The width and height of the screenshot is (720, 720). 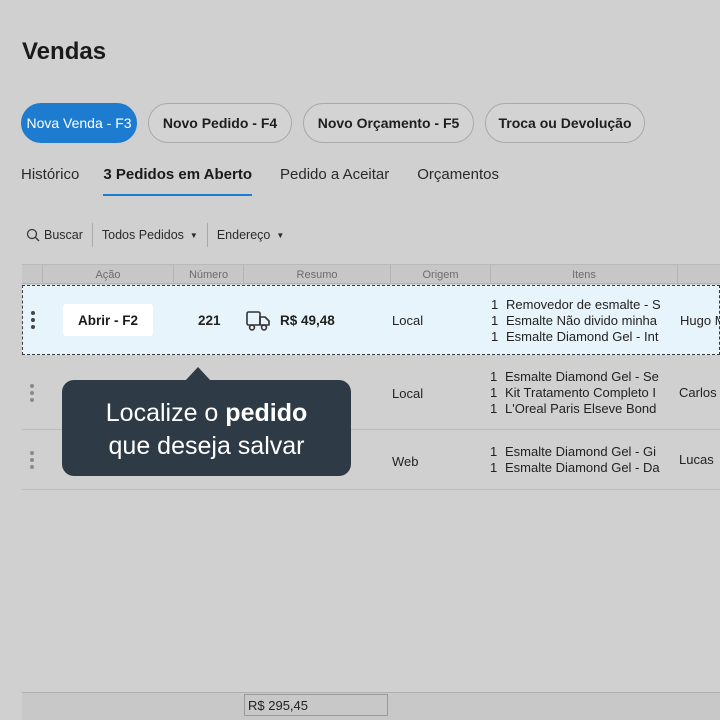 What do you see at coordinates (576, 304) in the screenshot?
I see `order-item: 1 Removedor de esmalte - S` at bounding box center [576, 304].